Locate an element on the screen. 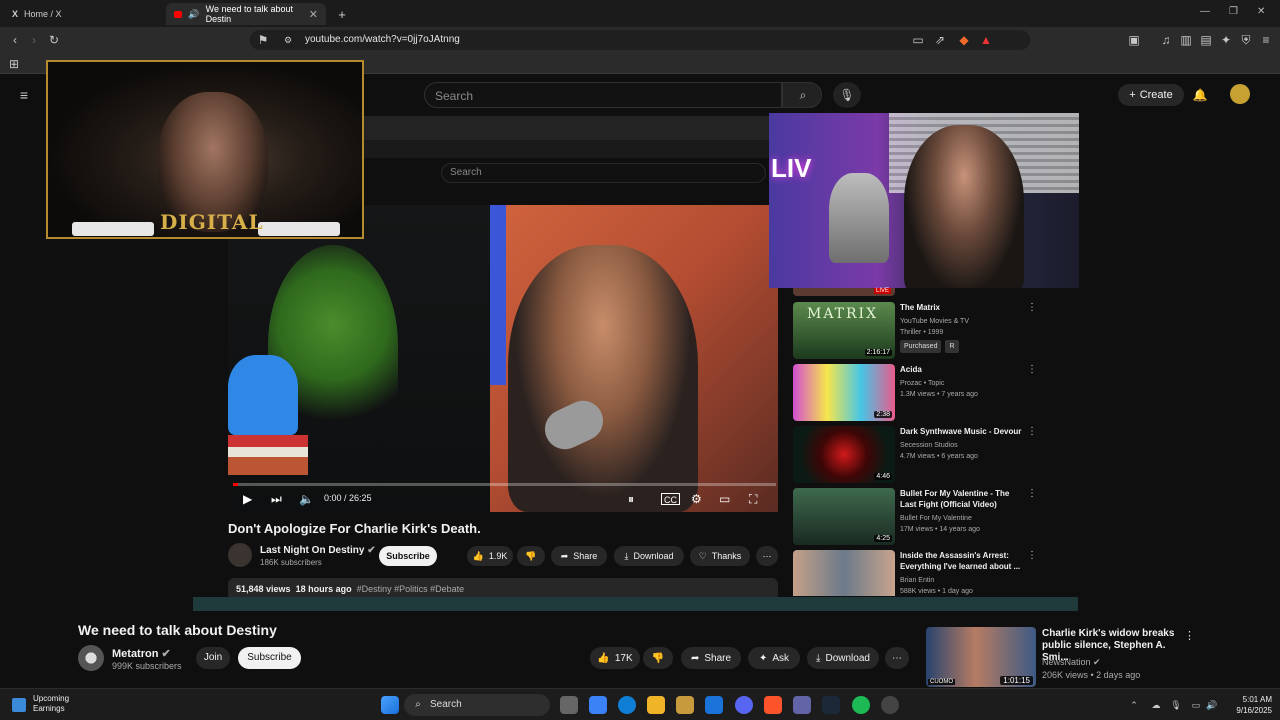  widgets-text: Upcoming Earnings is located at coordinates (51, 704).